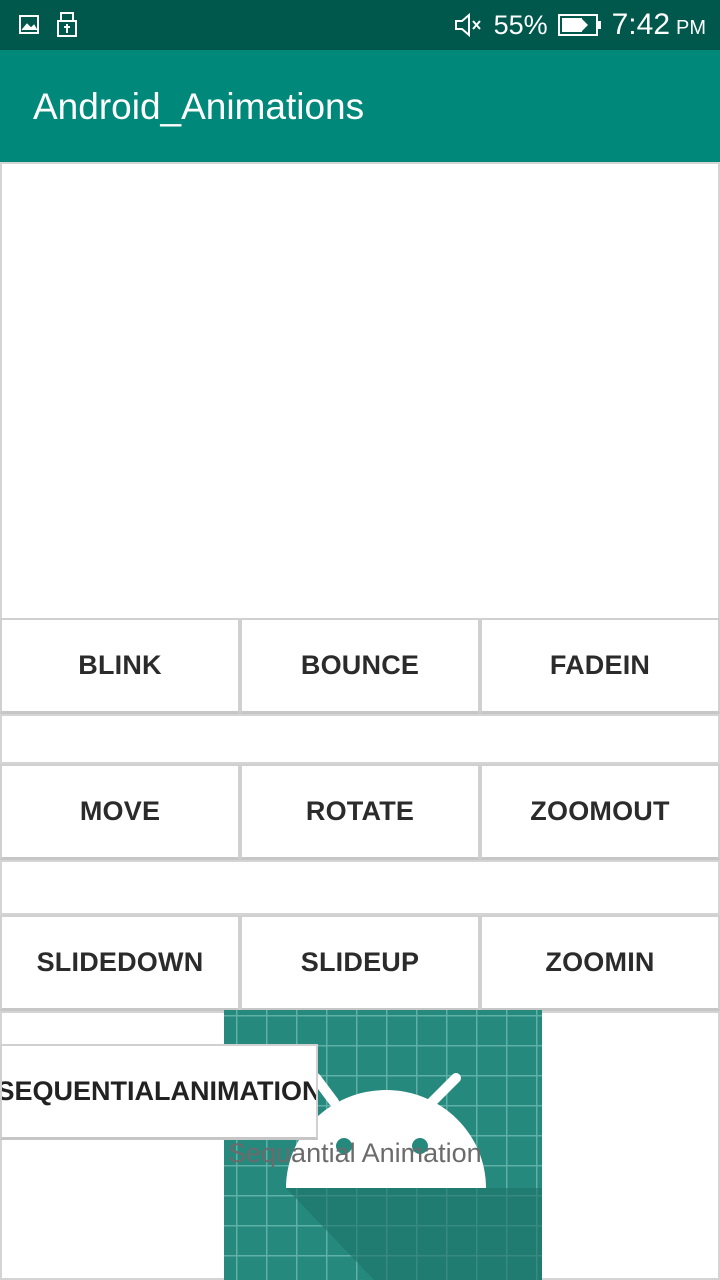 Image resolution: width=720 pixels, height=1280 pixels. Describe the element at coordinates (360, 963) in the screenshot. I see `slideup-button: SLIDEUP` at that location.